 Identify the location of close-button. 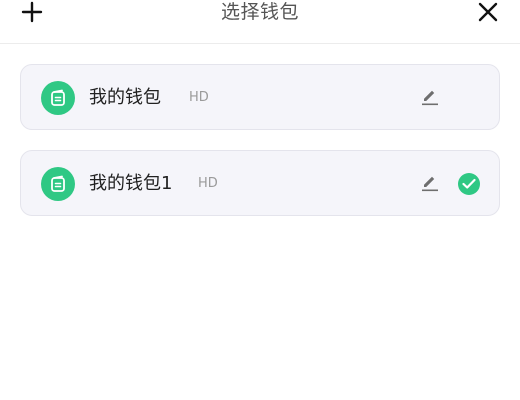
(488, 12).